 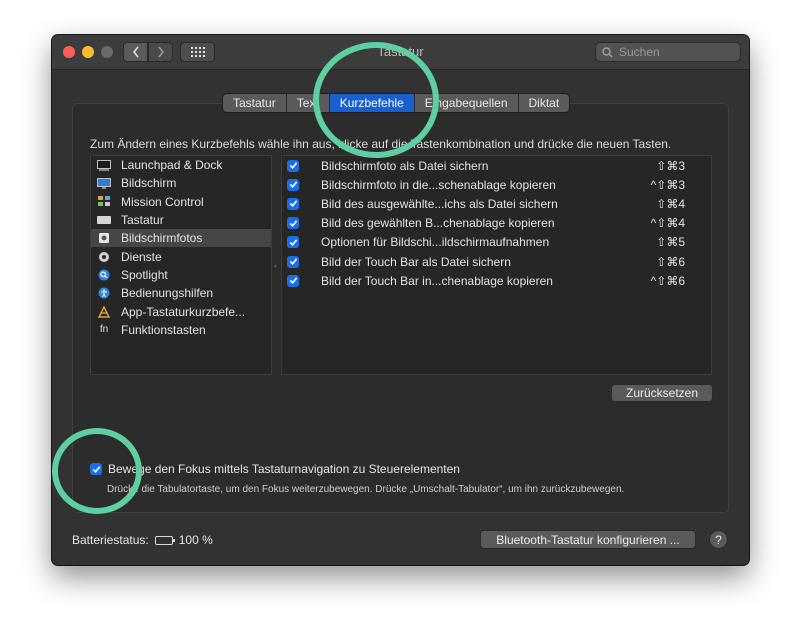 I want to click on shortcut-row: Bild der Touch Bar als Datei sichern ⇧⌘6, so click(x=496, y=261).